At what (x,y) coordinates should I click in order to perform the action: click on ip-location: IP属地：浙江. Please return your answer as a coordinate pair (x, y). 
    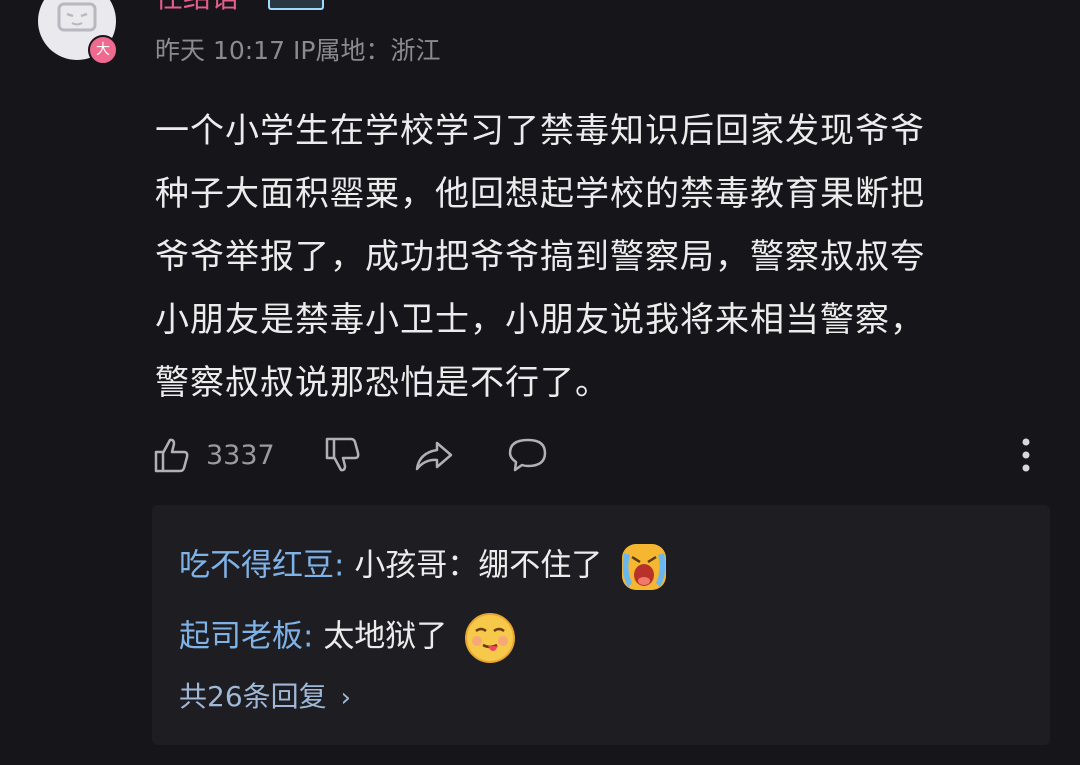
    Looking at the image, I should click on (367, 50).